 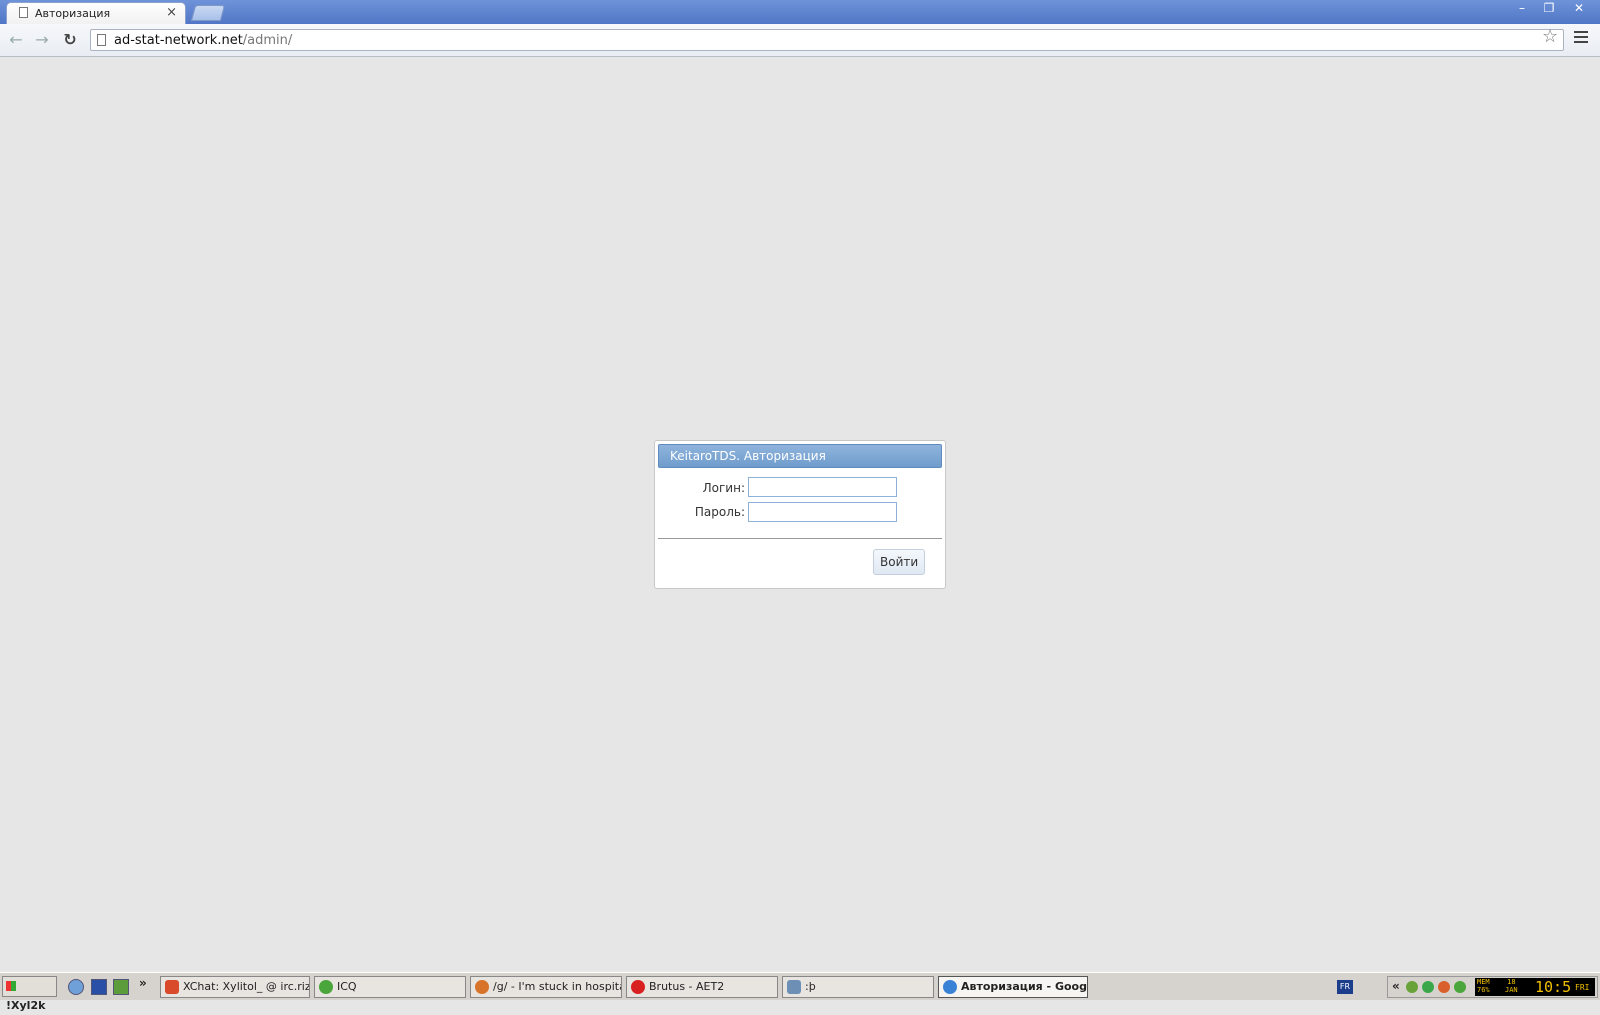 I want to click on xchat-tray-icon, so click(x=1444, y=987).